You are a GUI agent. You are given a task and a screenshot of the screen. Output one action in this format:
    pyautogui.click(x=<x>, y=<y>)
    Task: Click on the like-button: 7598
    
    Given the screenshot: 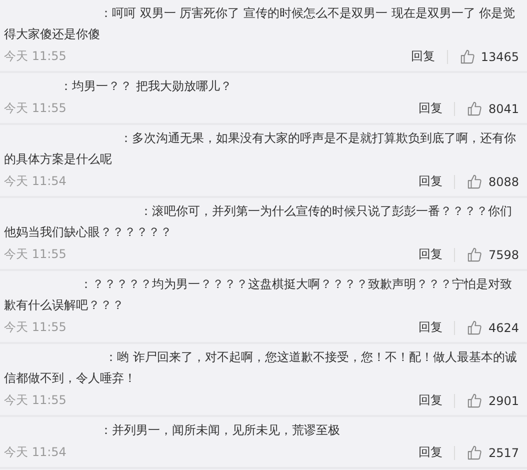 What is the action you would take?
    pyautogui.click(x=493, y=254)
    